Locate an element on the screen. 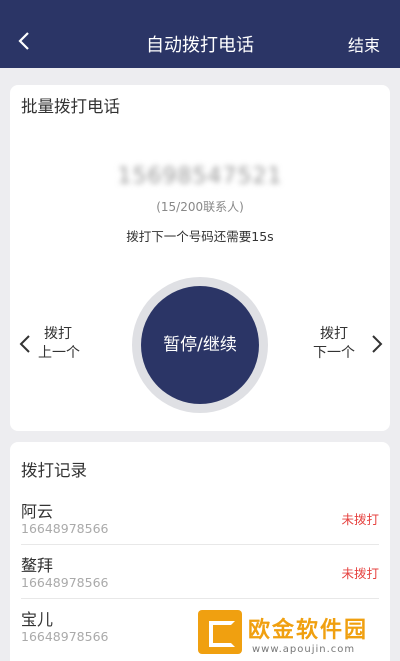 The width and height of the screenshot is (400, 661). dialer-section-title: 批量拨打电话 is located at coordinates (70, 106).